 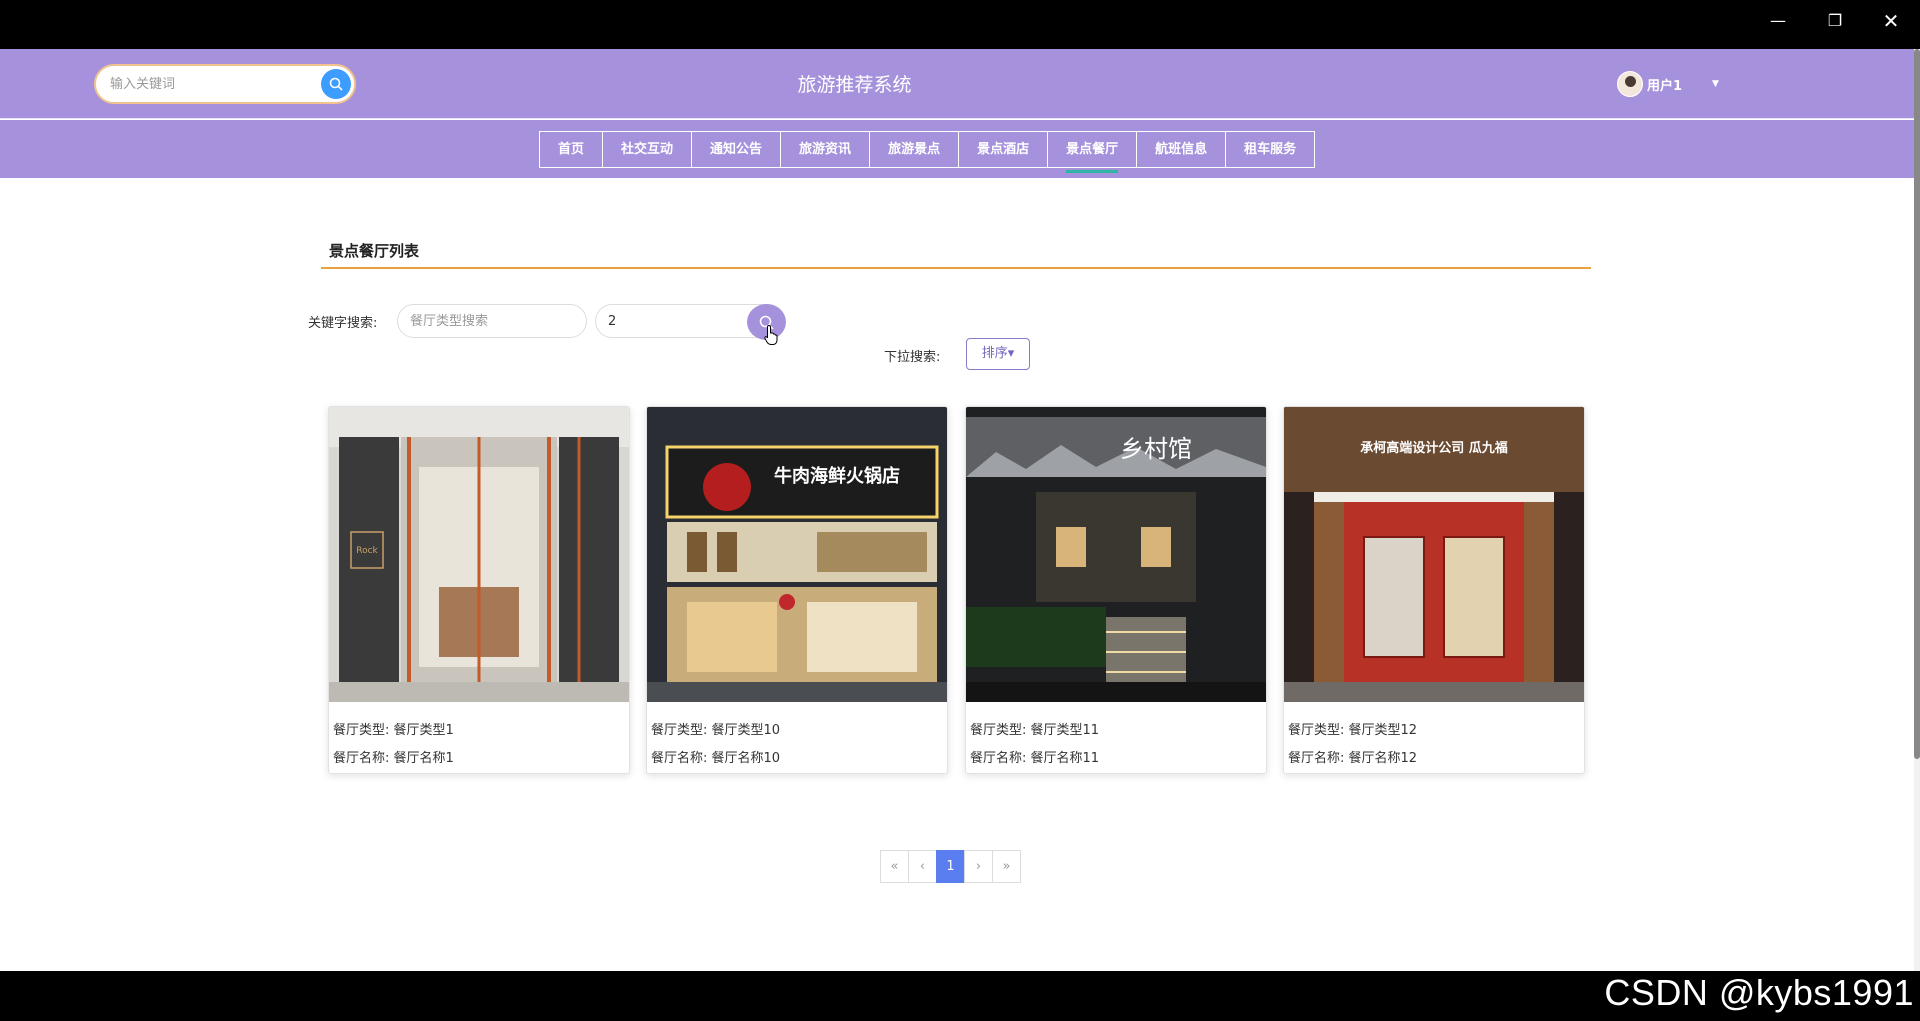 I want to click on page-scrollbar, so click(x=1917, y=510).